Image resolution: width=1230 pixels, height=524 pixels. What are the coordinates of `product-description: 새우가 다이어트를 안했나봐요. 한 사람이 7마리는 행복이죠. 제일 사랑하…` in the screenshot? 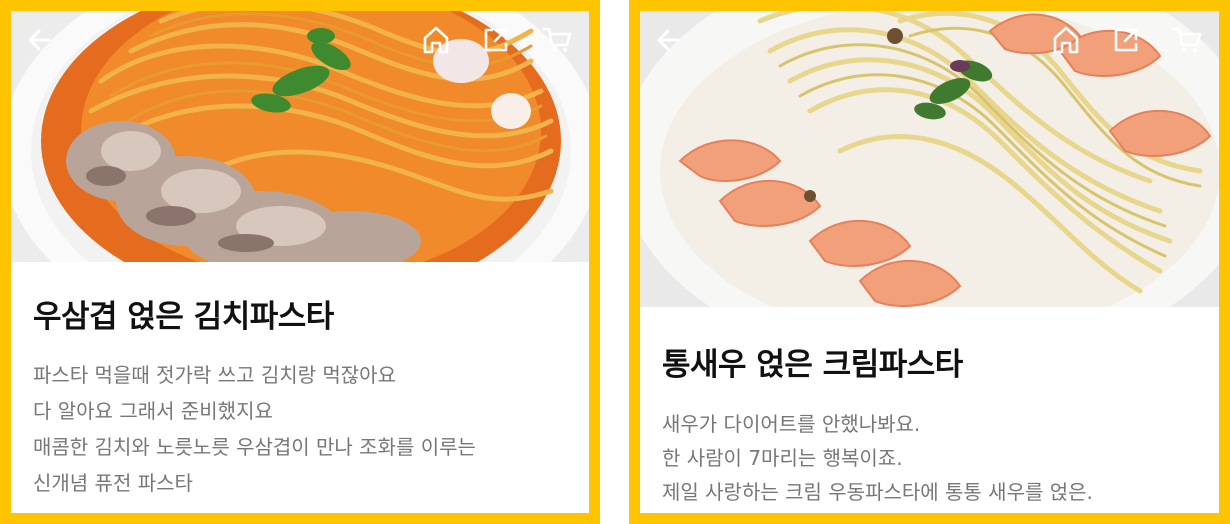 It's located at (929, 458).